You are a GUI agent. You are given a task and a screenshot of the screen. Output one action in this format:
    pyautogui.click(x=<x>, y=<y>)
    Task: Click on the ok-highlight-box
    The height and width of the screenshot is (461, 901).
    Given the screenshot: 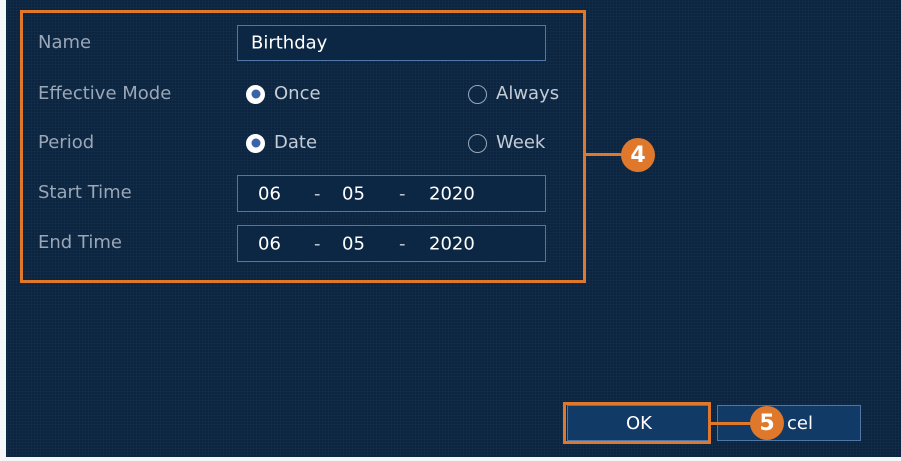 What is the action you would take?
    pyautogui.click(x=637, y=423)
    